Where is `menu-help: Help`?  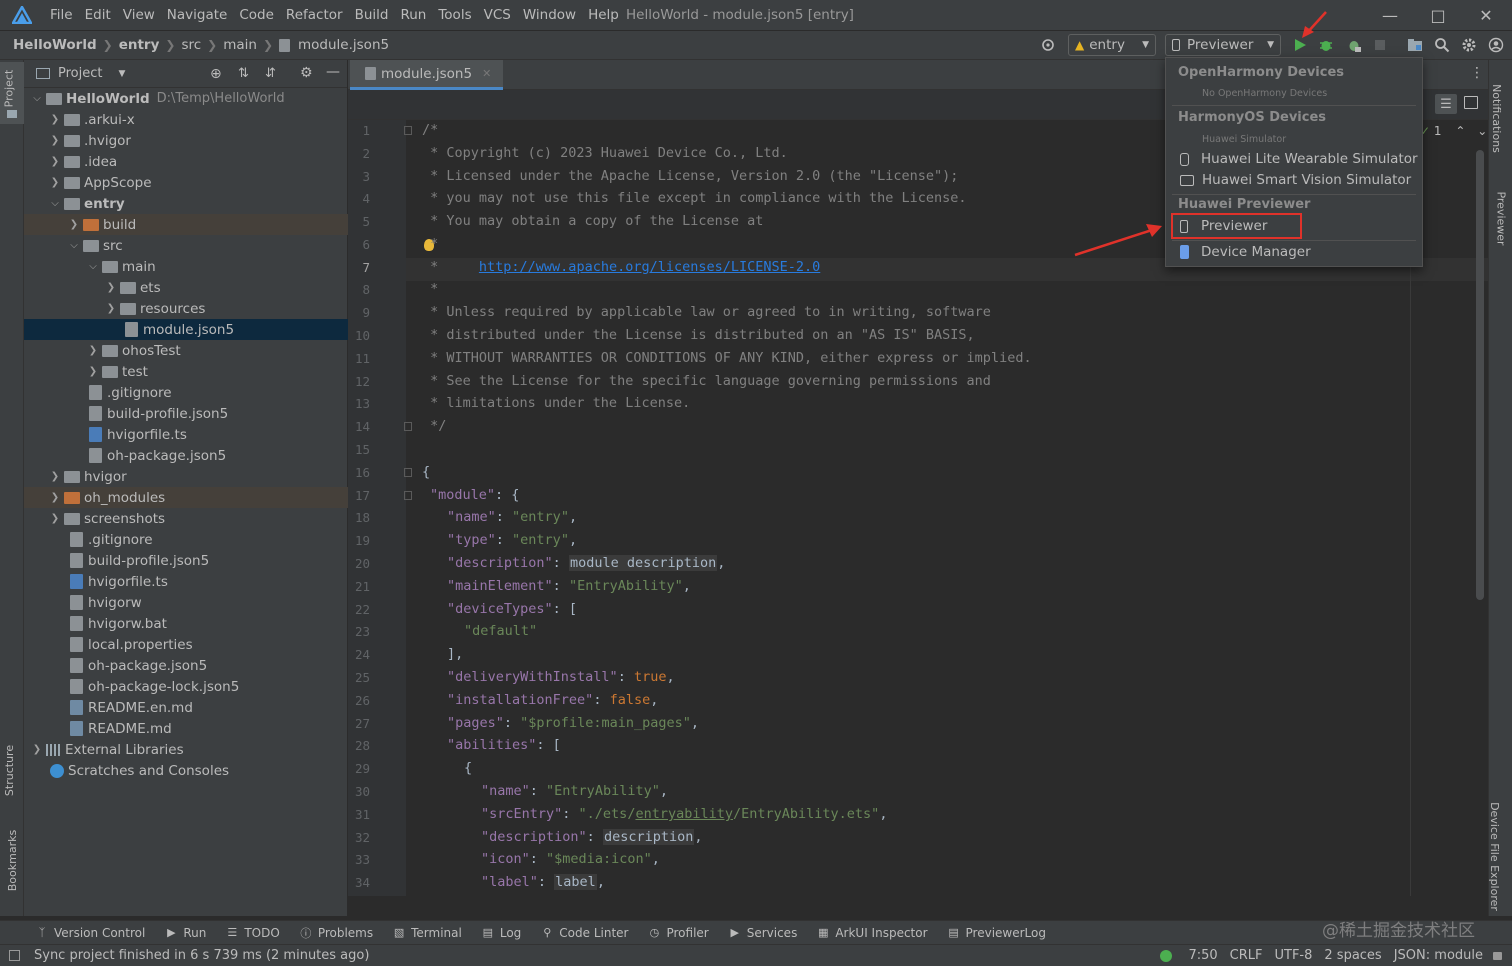
menu-help: Help is located at coordinates (603, 15).